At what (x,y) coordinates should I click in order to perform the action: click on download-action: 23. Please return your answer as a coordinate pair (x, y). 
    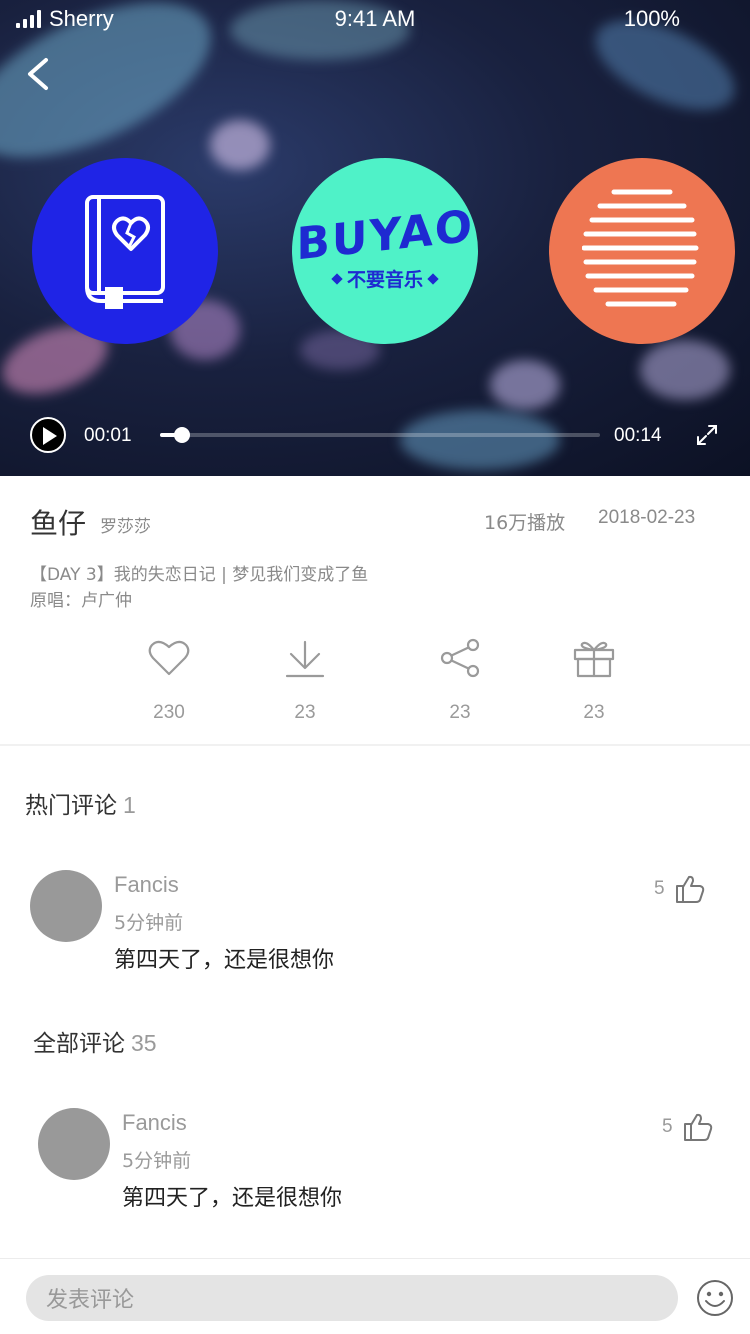
    Looking at the image, I should click on (305, 681).